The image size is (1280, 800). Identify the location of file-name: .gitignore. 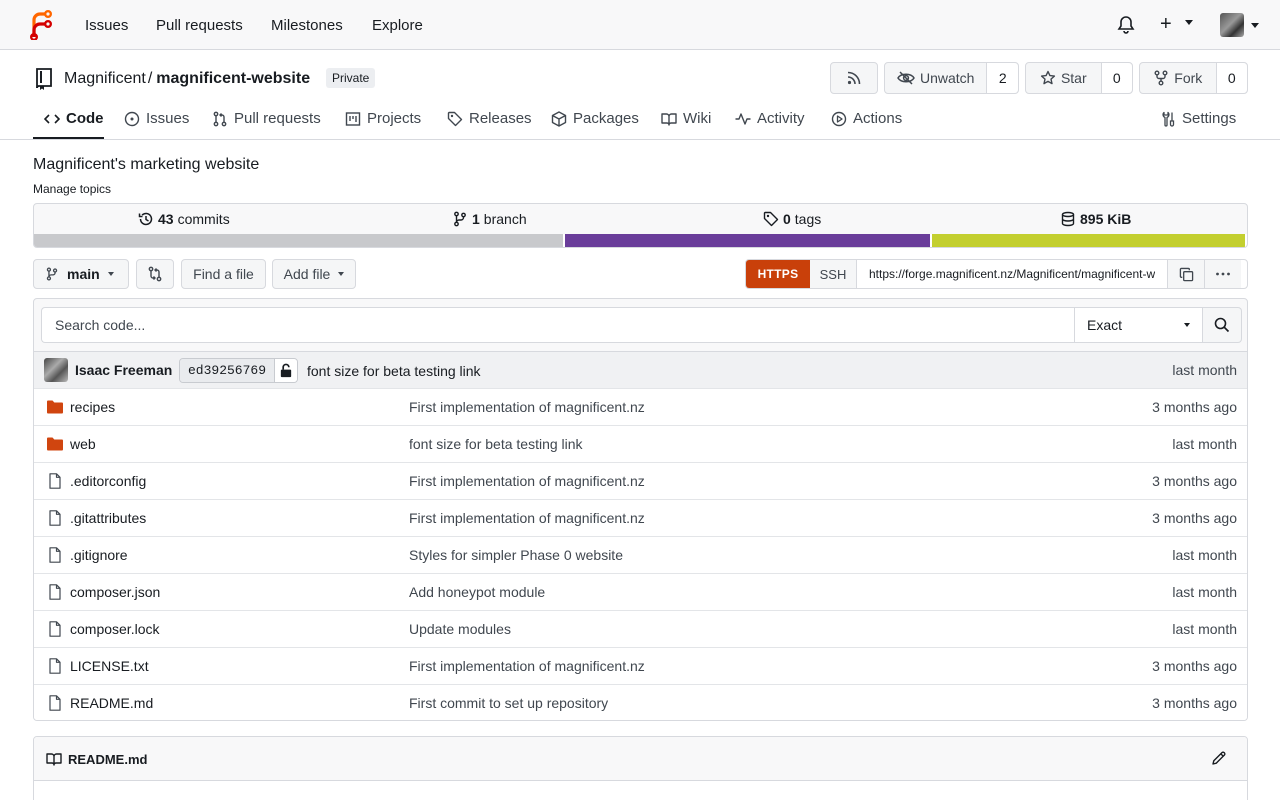
(99, 555).